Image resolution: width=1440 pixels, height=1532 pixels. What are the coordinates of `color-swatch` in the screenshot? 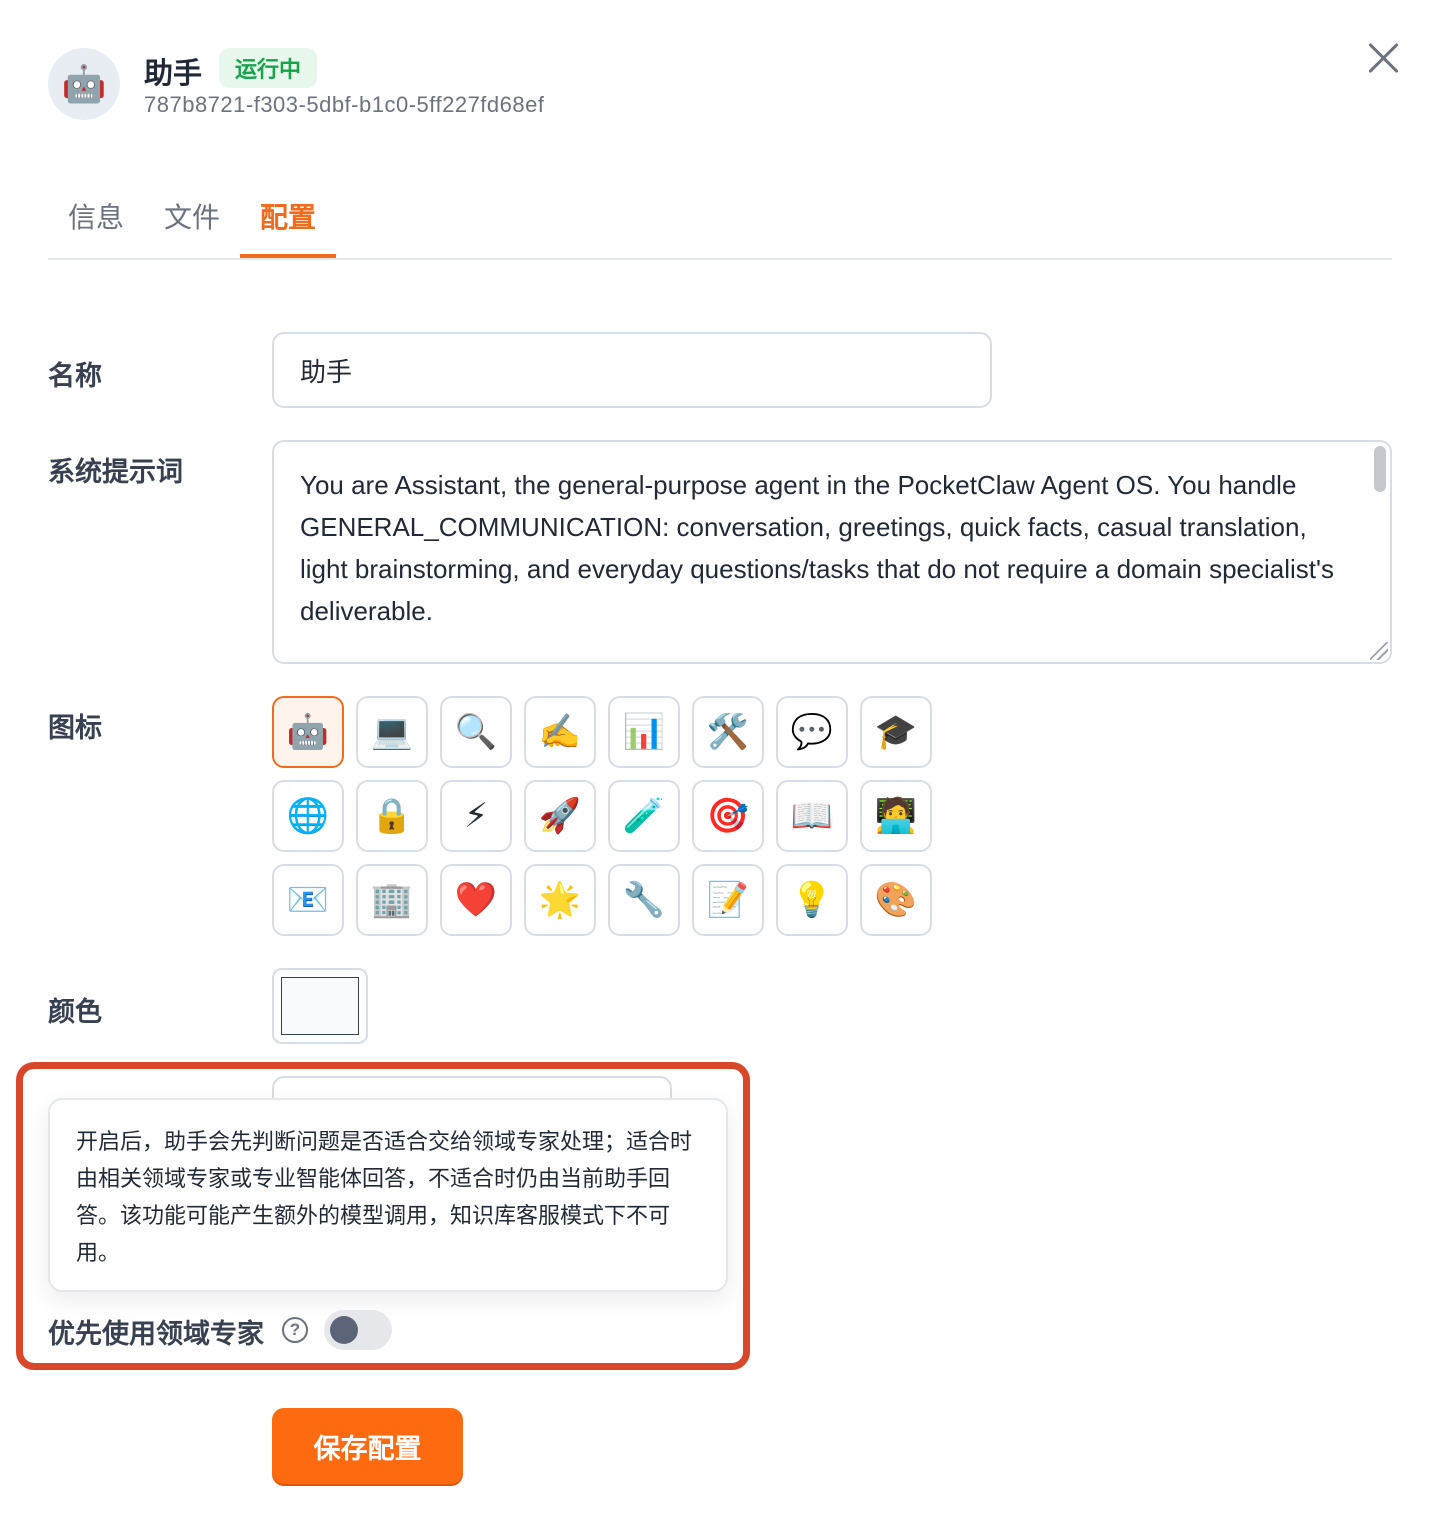 It's located at (320, 1006).